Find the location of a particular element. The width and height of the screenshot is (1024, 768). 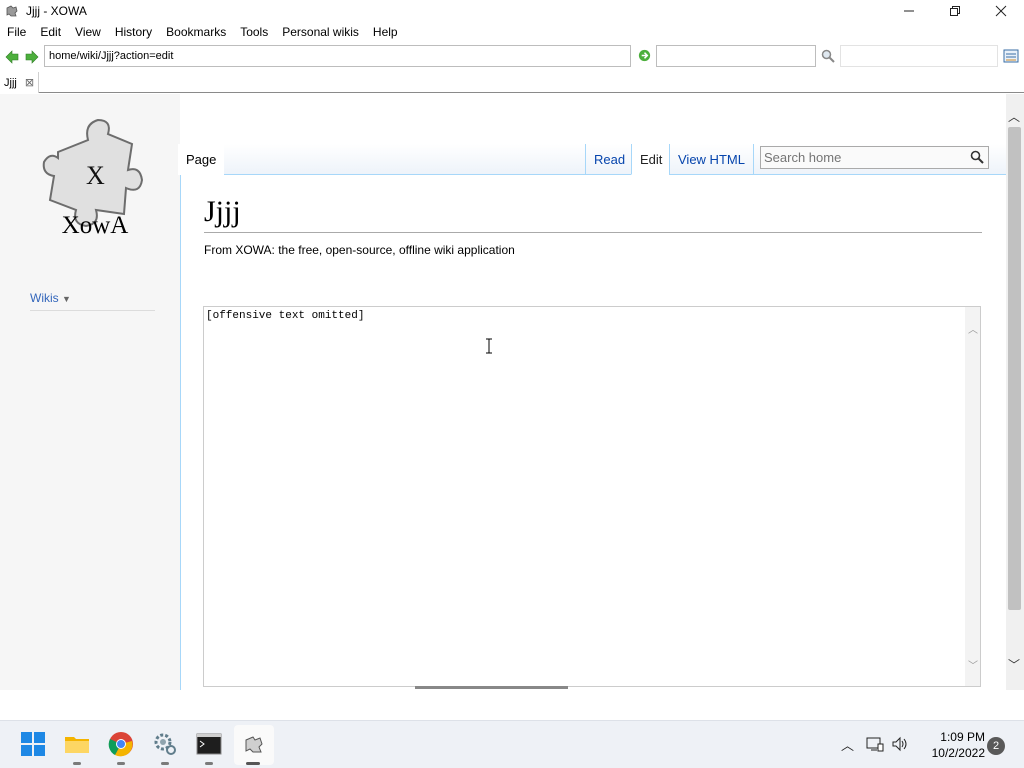

tab-strip: Jjjj ⊠ is located at coordinates (512, 82).